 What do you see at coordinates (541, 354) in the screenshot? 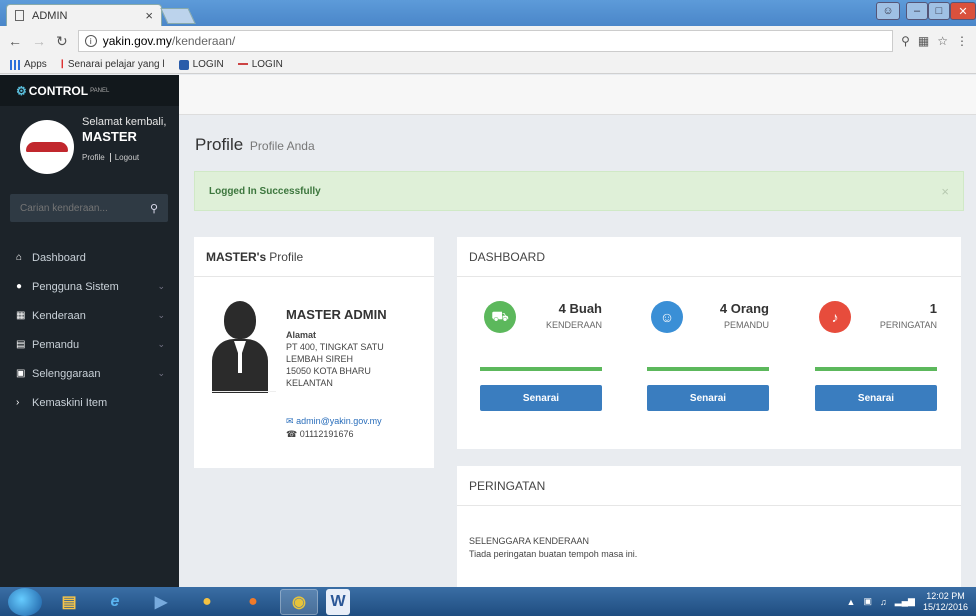
I see `dashboard-card-kenderaan: ⛟ 4 Buah KENDERAAN Senarai` at bounding box center [541, 354].